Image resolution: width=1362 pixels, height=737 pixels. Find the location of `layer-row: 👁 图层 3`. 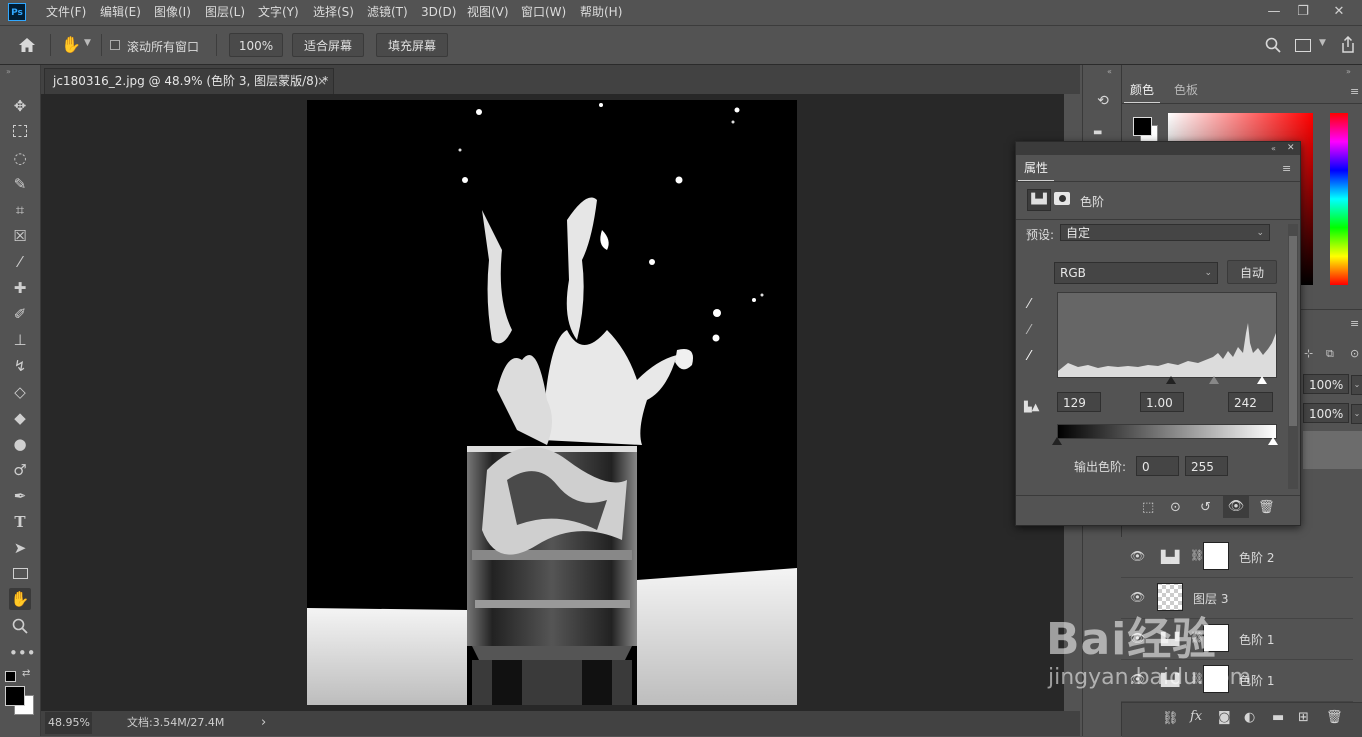

layer-row: 👁 图层 3 is located at coordinates (1237, 598).